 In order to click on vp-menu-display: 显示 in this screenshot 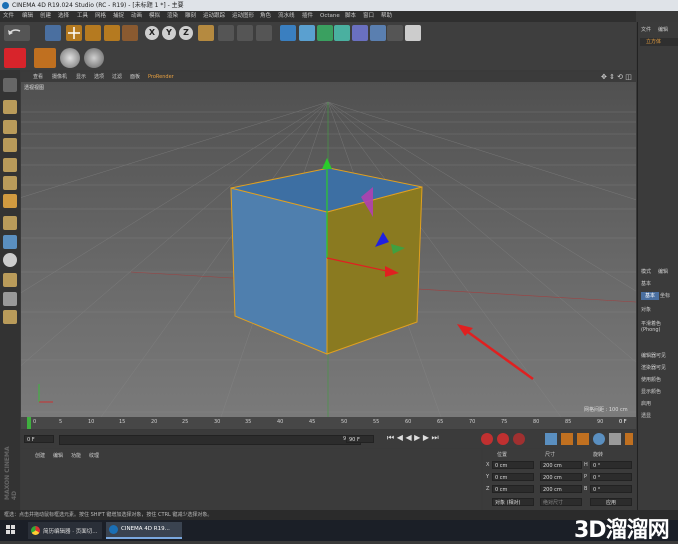, I will do `click(81, 77)`.